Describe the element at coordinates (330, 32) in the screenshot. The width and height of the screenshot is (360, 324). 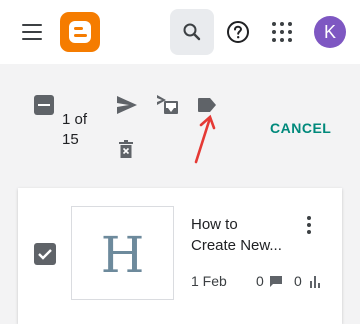
I see `avatar: K` at that location.